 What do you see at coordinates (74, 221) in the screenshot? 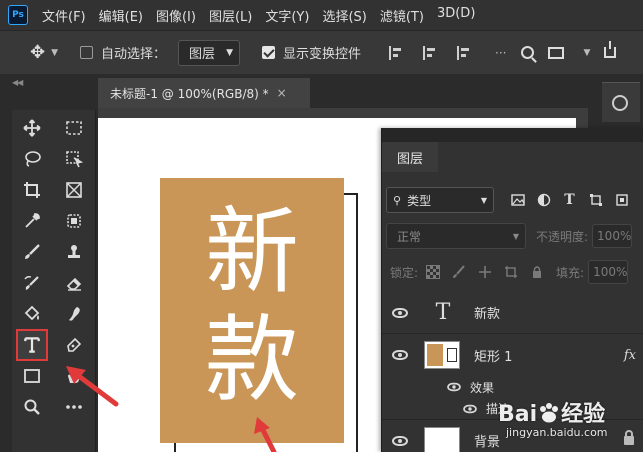
I see `healing-brush-tool-icon` at bounding box center [74, 221].